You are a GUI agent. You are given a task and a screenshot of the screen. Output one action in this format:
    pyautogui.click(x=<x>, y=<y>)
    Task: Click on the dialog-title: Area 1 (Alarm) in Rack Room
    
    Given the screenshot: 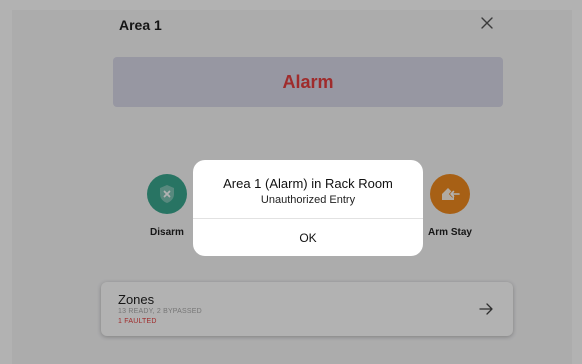 What is the action you would take?
    pyautogui.click(x=308, y=183)
    